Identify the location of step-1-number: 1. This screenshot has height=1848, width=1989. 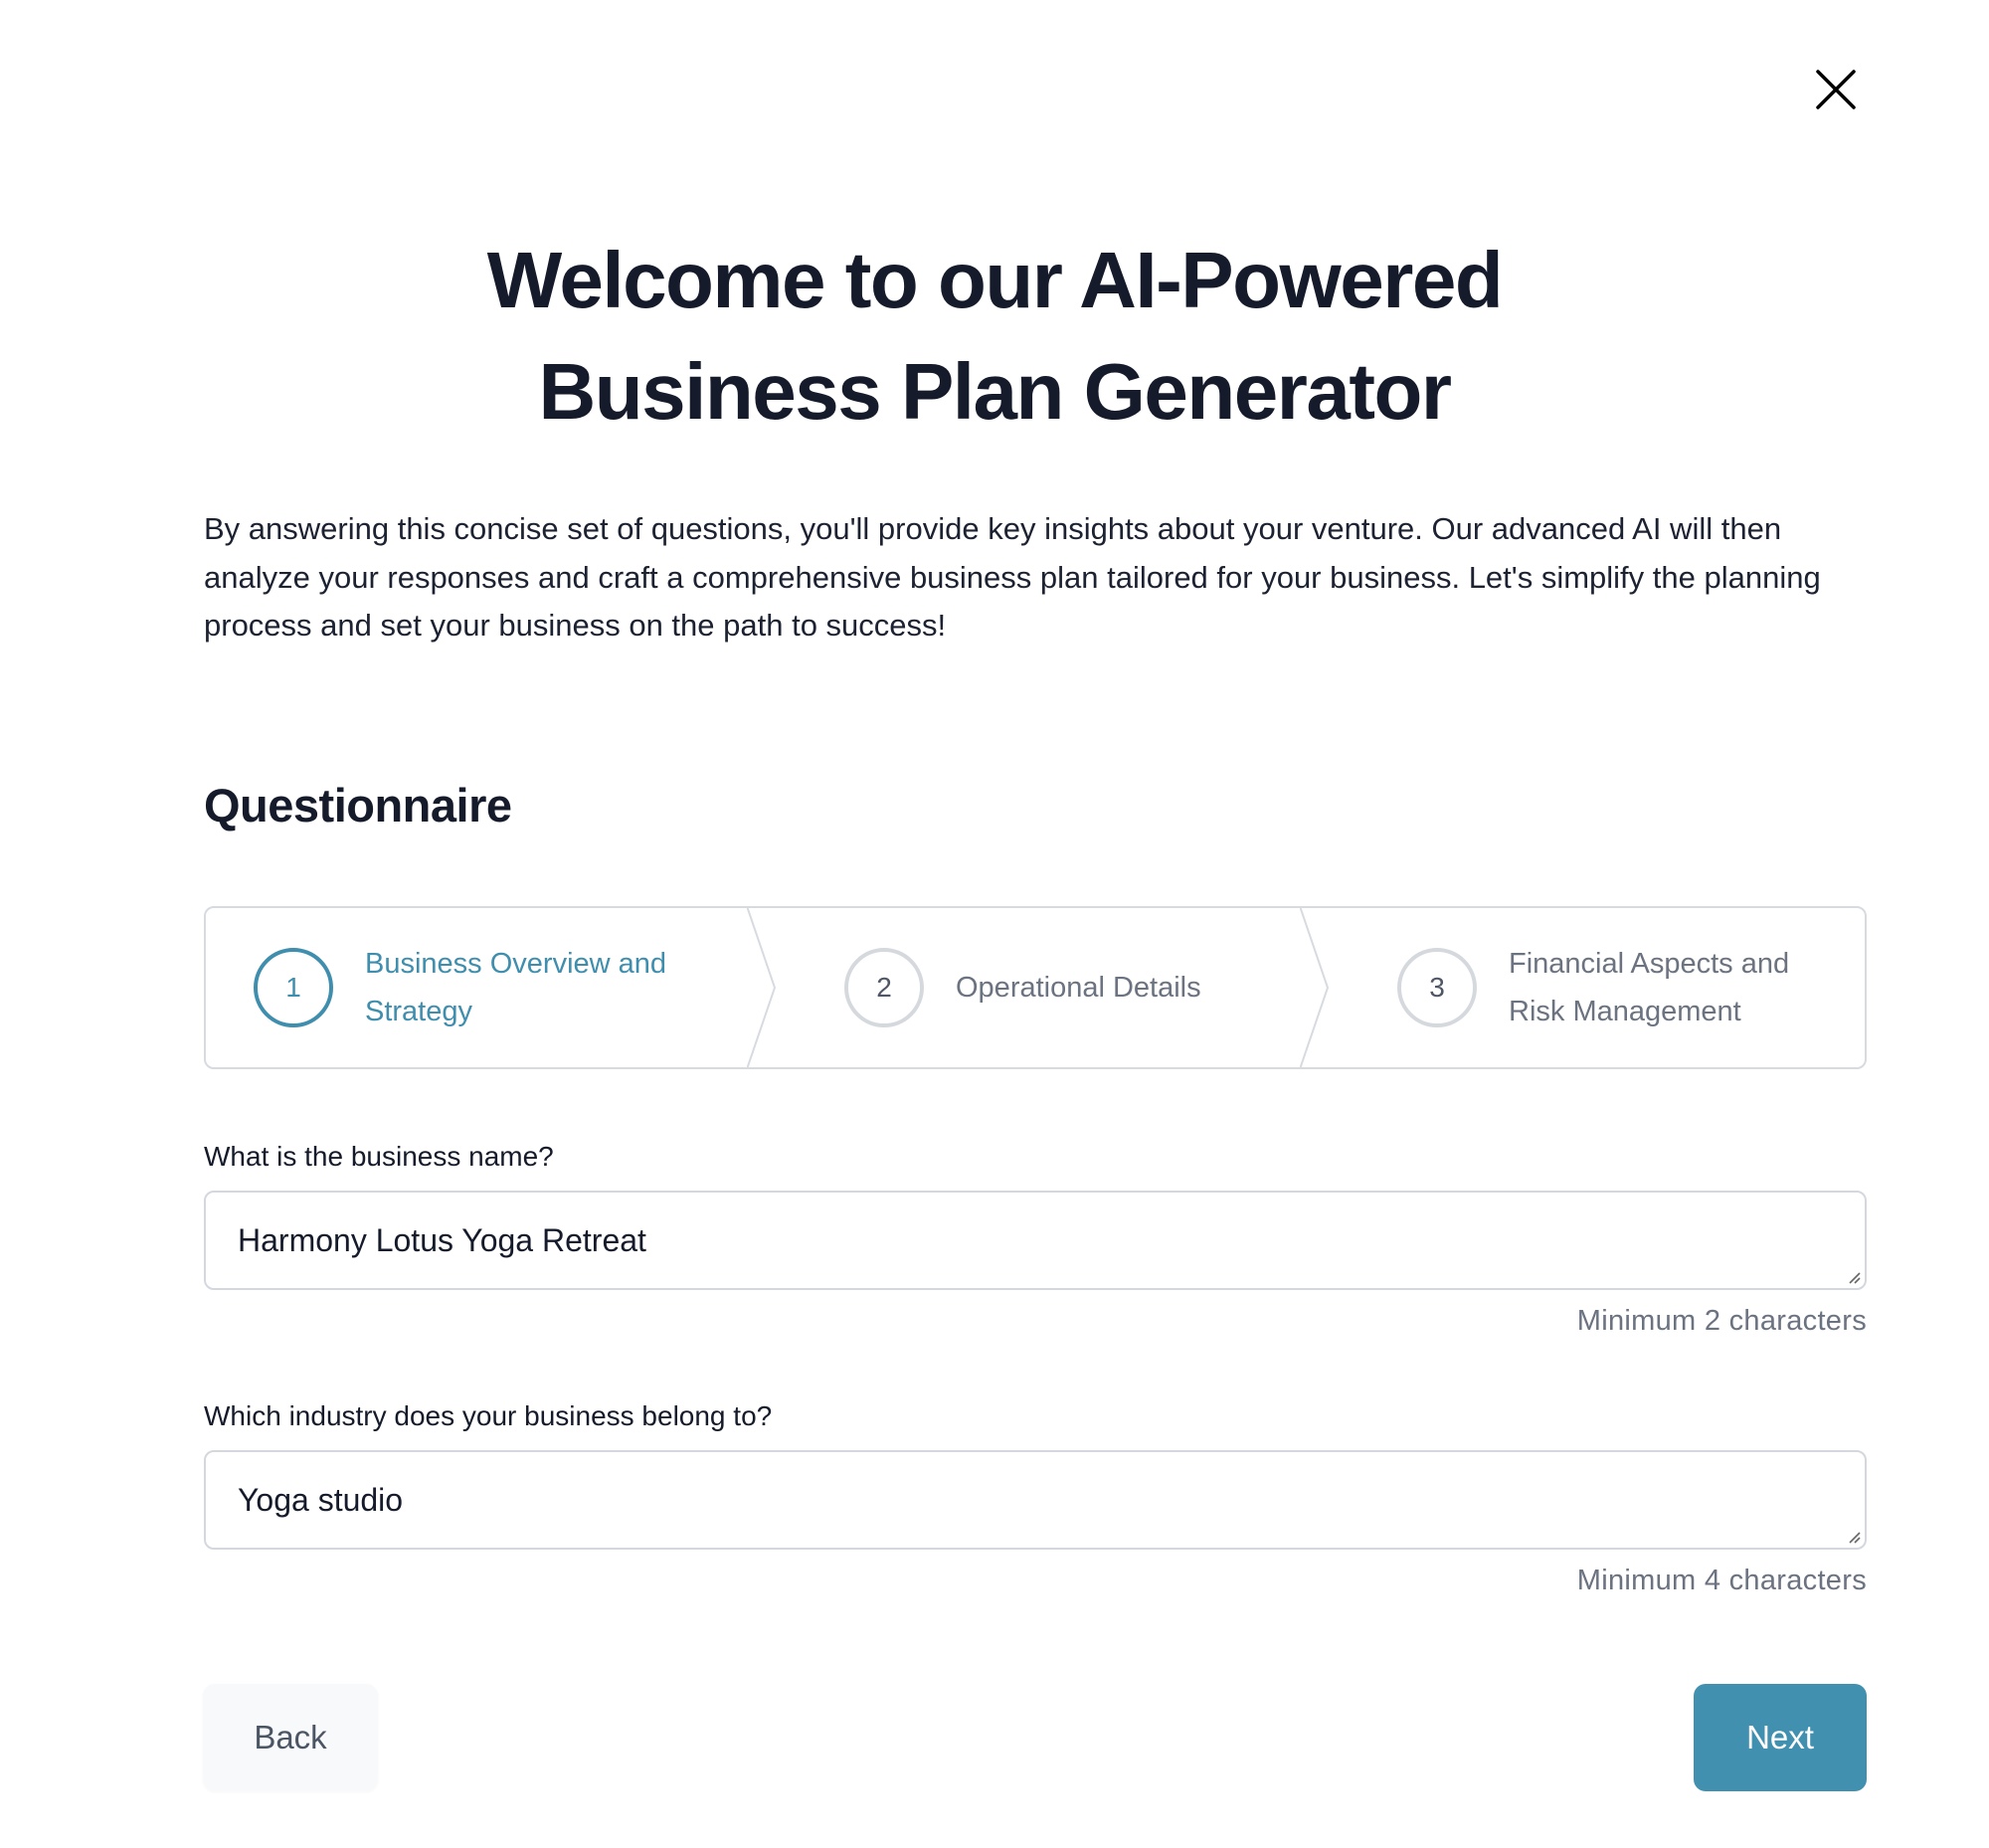
(293, 987).